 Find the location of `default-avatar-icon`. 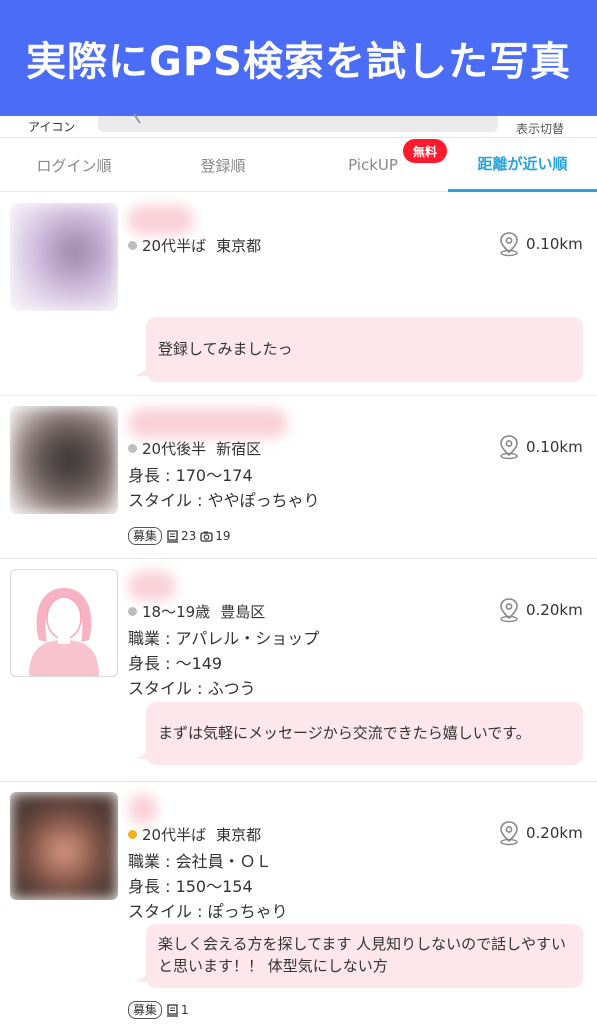

default-avatar-icon is located at coordinates (64, 632).